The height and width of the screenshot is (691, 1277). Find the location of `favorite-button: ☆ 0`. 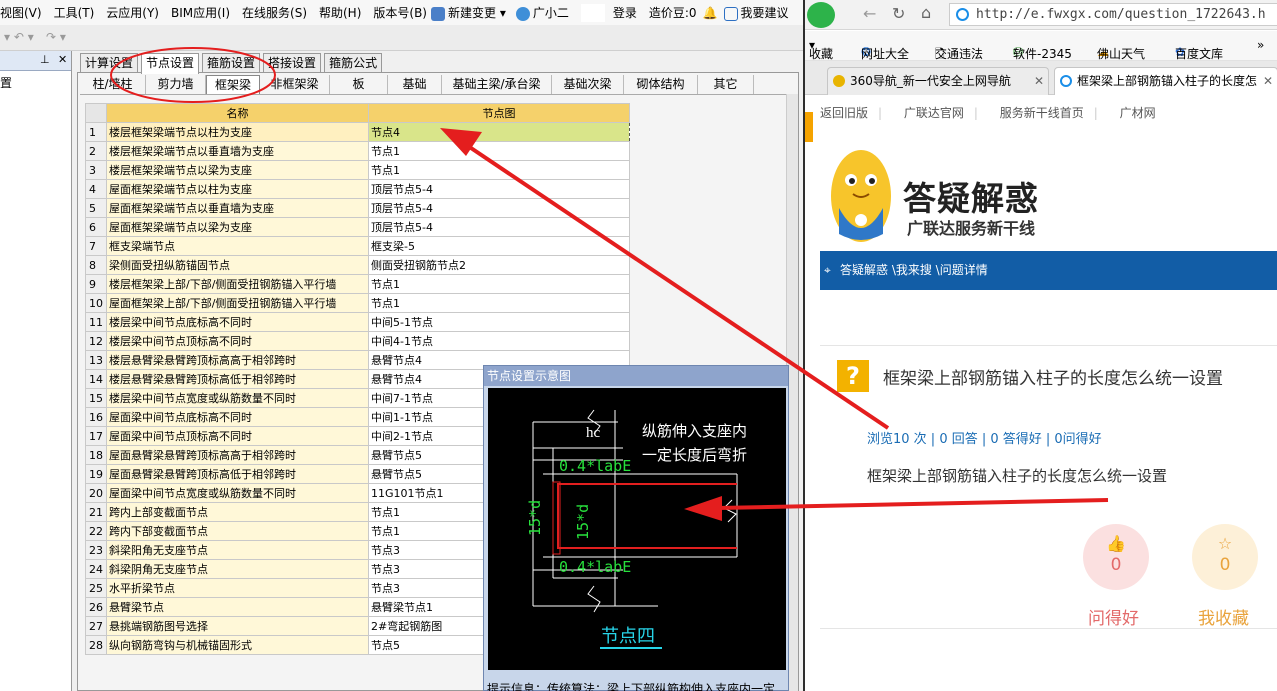

favorite-button: ☆ 0 is located at coordinates (1225, 557).